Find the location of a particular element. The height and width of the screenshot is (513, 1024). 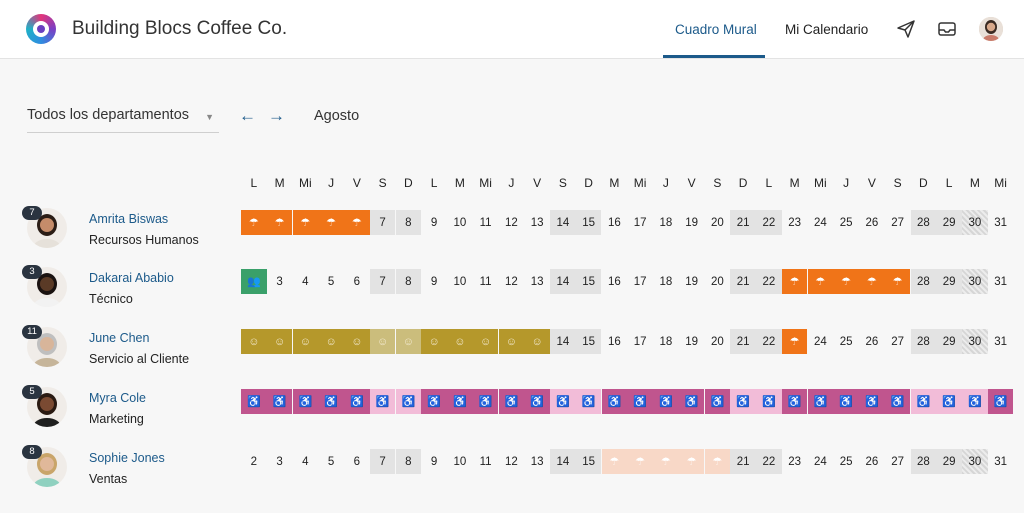

day-cell: 5 is located at coordinates (331, 461).